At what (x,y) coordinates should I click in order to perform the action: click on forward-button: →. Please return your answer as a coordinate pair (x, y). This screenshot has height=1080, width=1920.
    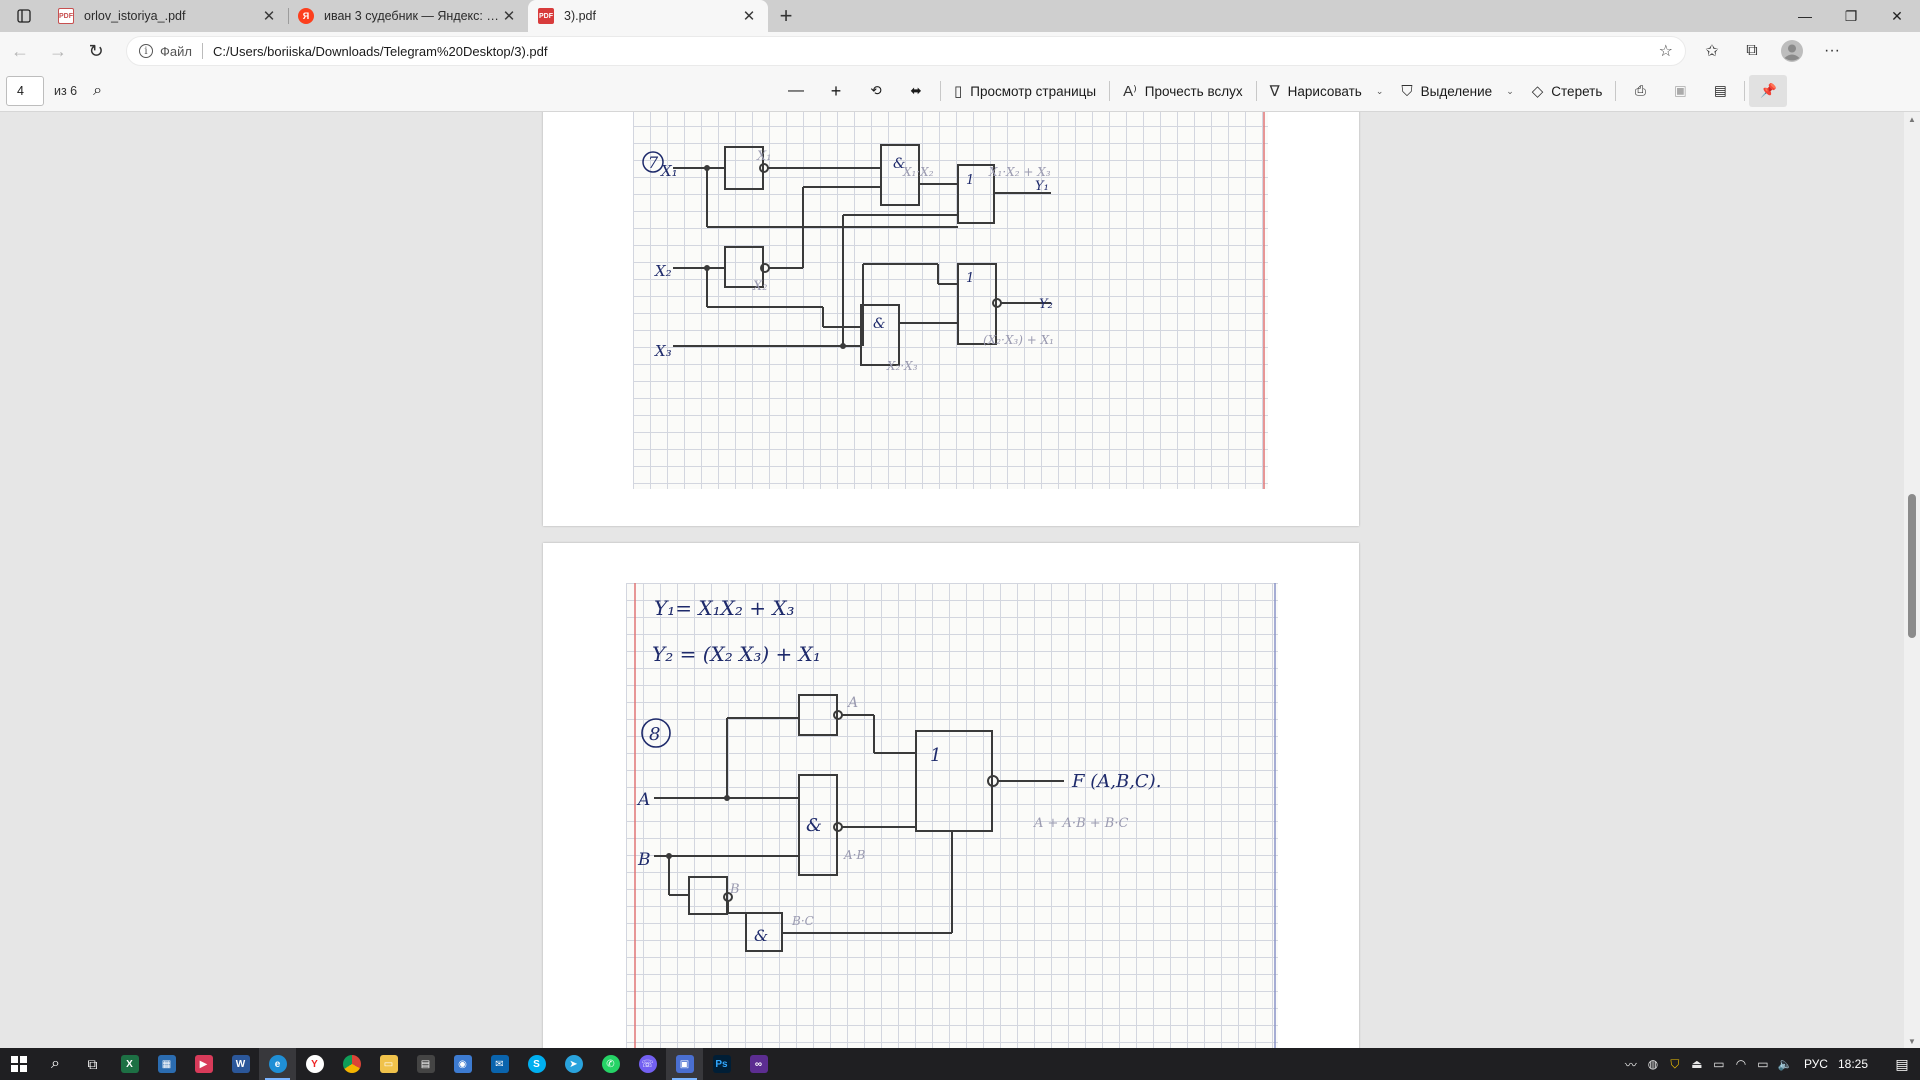
    Looking at the image, I should click on (58, 51).